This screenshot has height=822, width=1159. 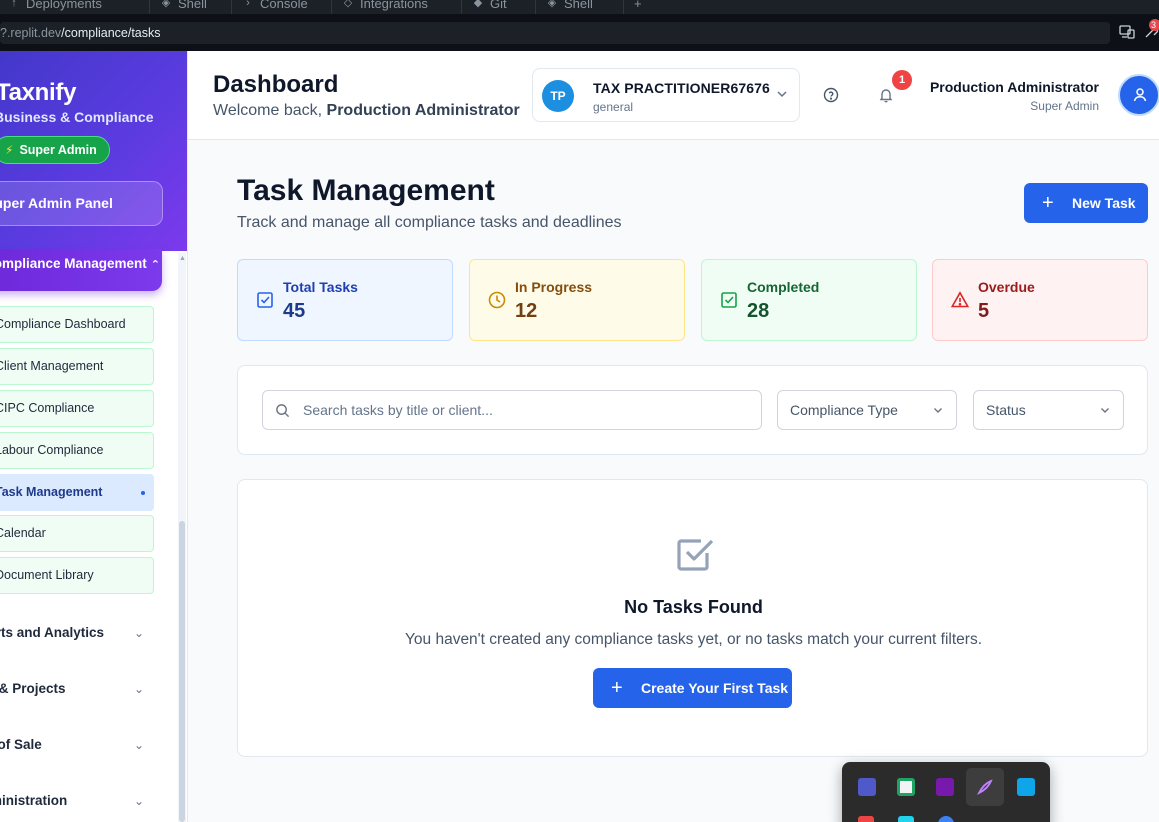 What do you see at coordinates (577, 300) in the screenshot?
I see `stat-card-in-progress: In Progress 12` at bounding box center [577, 300].